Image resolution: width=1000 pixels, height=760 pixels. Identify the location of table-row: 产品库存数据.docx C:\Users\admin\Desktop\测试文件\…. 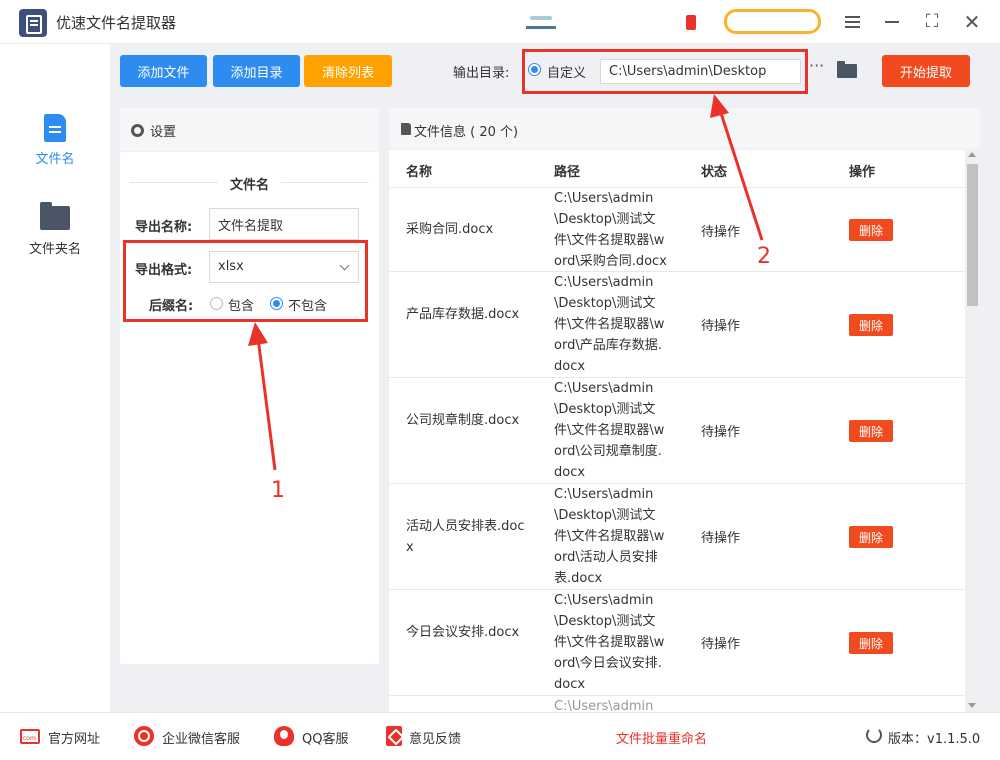
(677, 325).